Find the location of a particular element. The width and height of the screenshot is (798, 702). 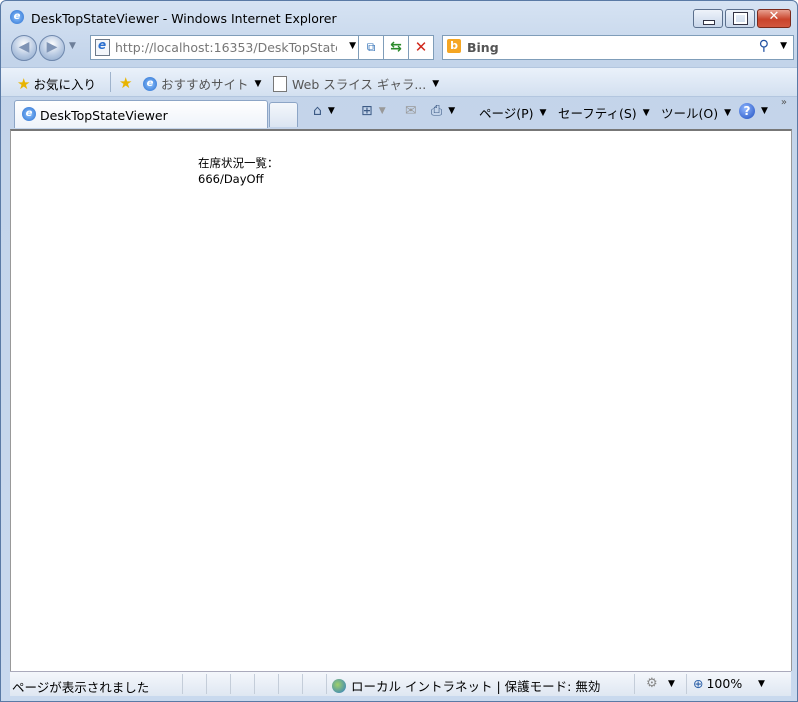

minimize-button is located at coordinates (708, 18).